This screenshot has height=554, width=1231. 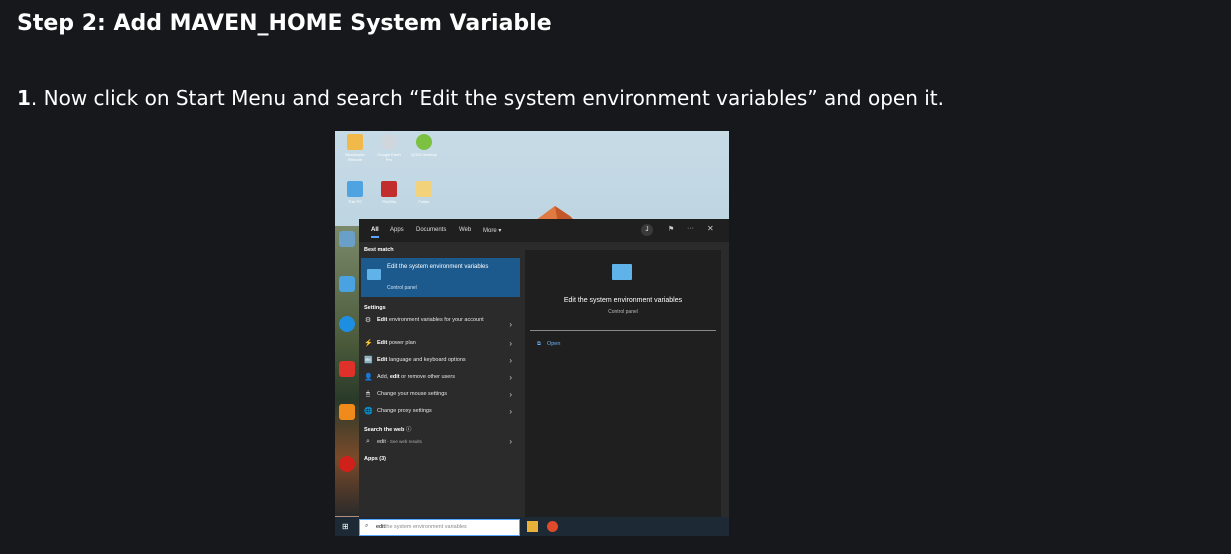 I want to click on tab-all: All, so click(x=375, y=232).